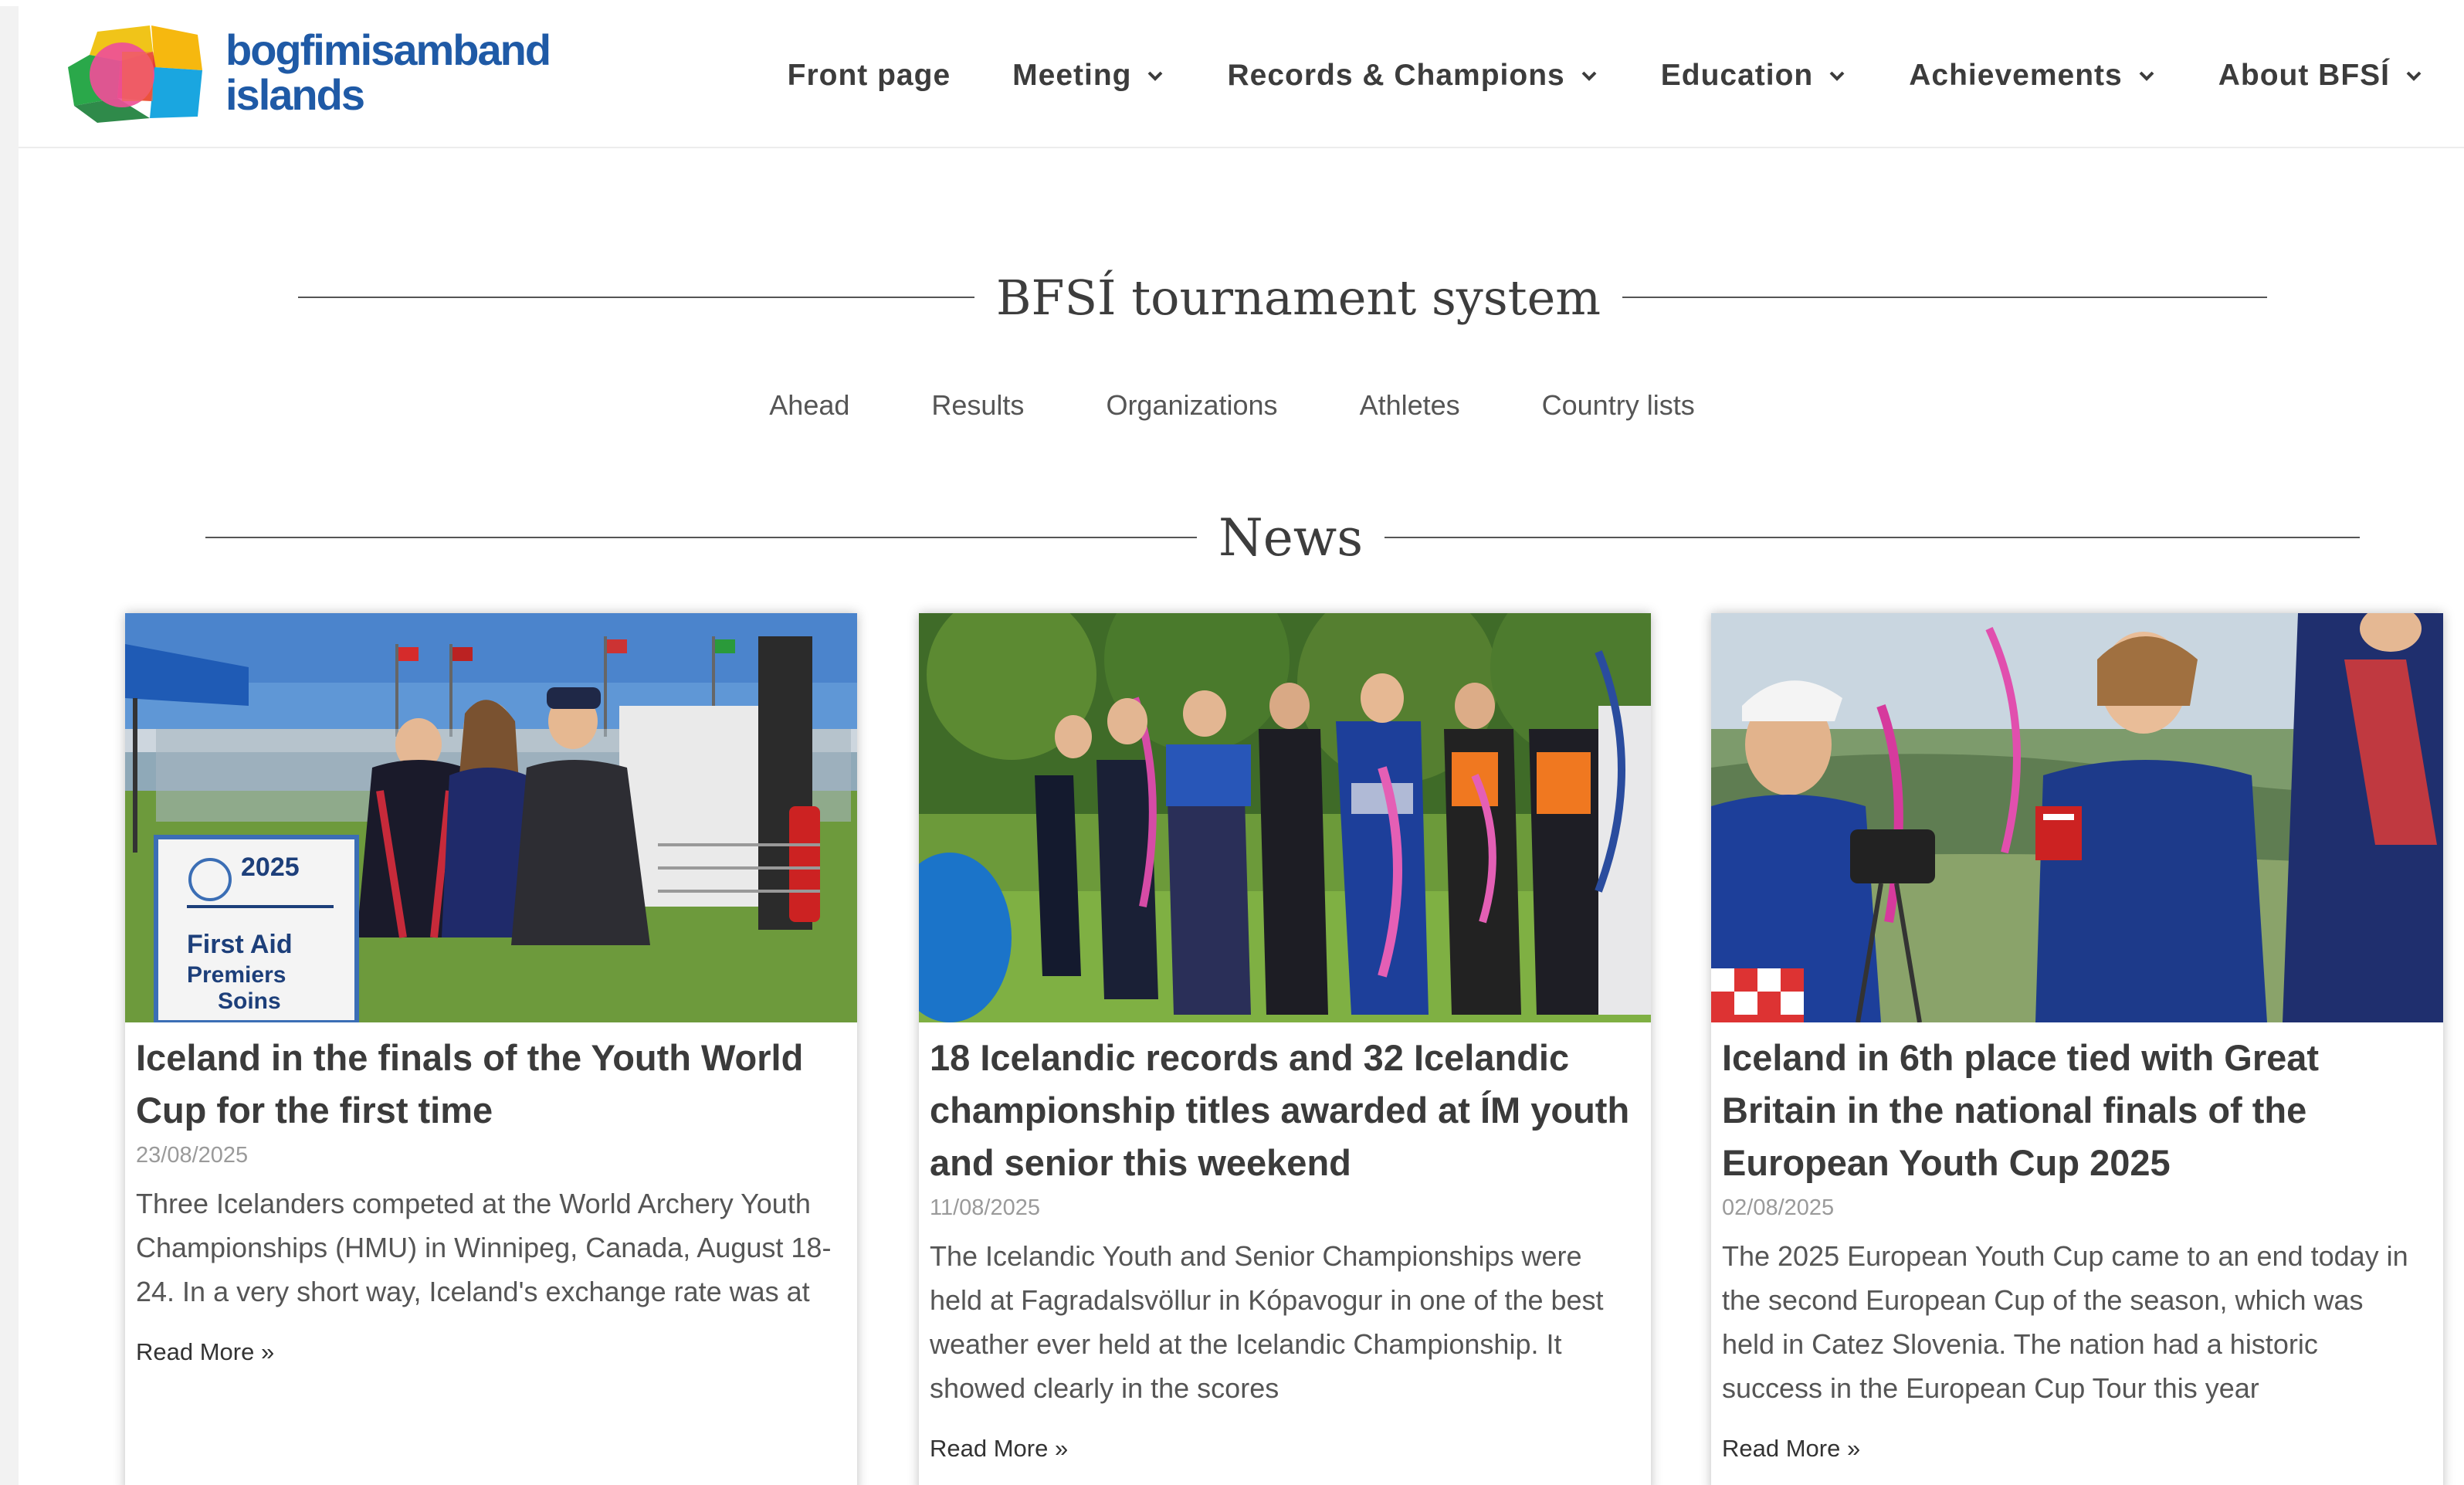 This screenshot has width=2464, height=1485. I want to click on sign-premiers: Premiers, so click(236, 975).